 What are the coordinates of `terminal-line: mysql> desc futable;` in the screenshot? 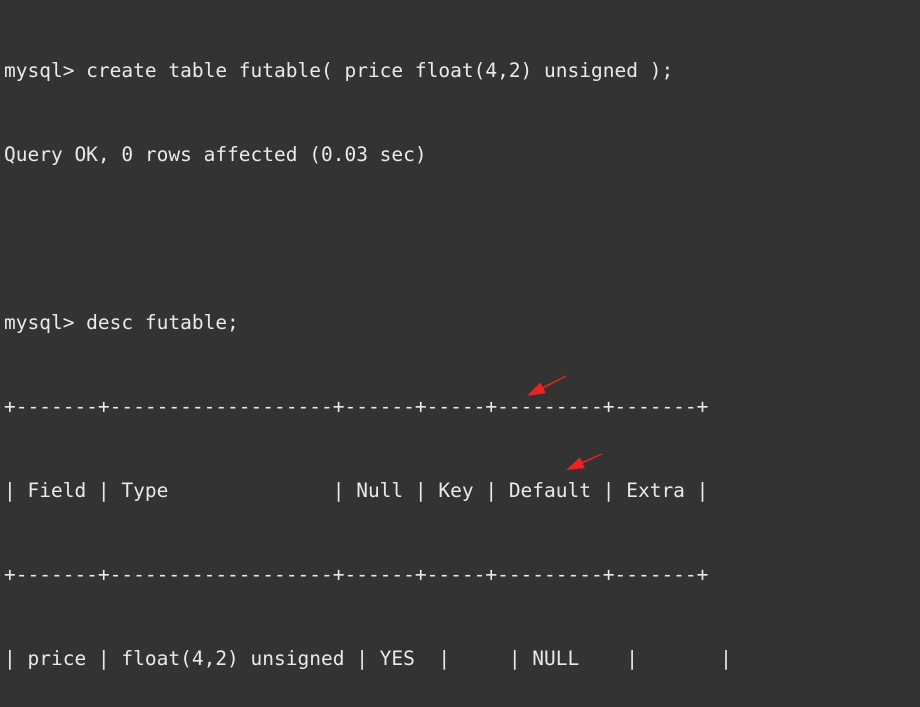 It's located at (121, 322).